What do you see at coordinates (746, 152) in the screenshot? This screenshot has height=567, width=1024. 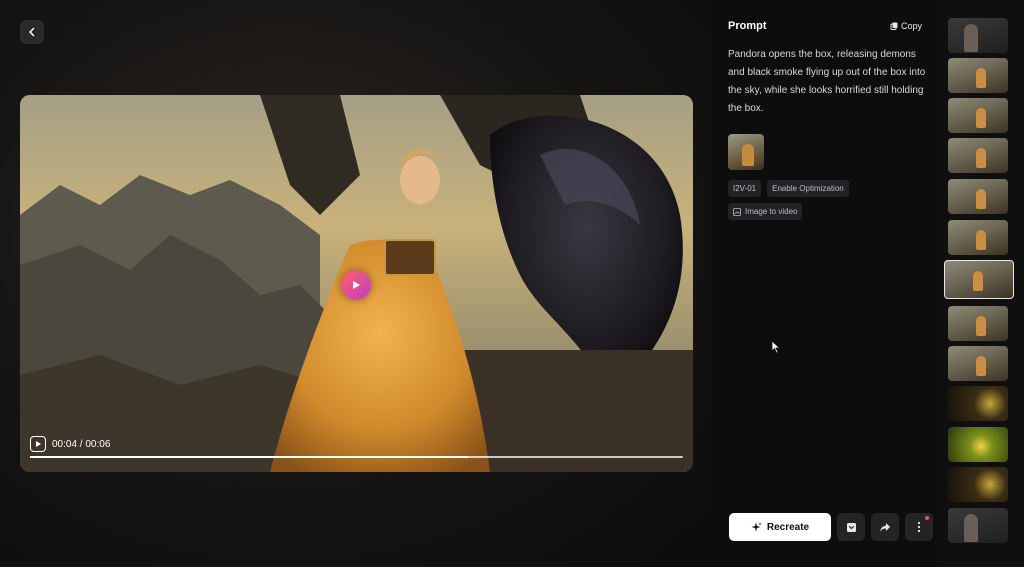 I see `reference-image-thumbnail` at bounding box center [746, 152].